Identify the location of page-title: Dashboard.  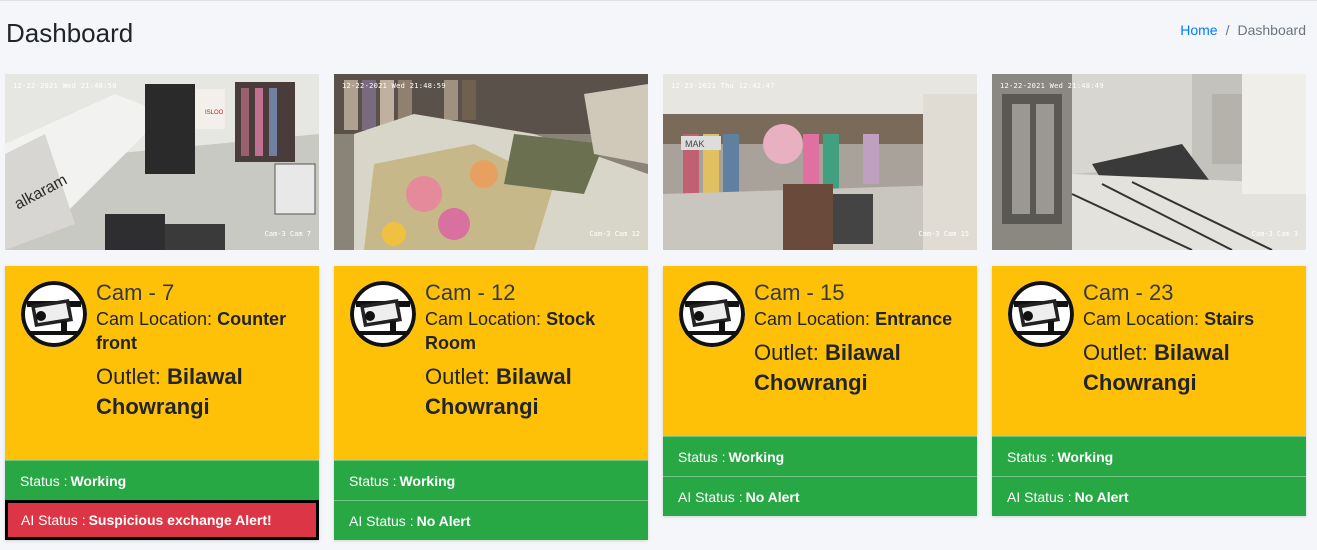
(70, 33).